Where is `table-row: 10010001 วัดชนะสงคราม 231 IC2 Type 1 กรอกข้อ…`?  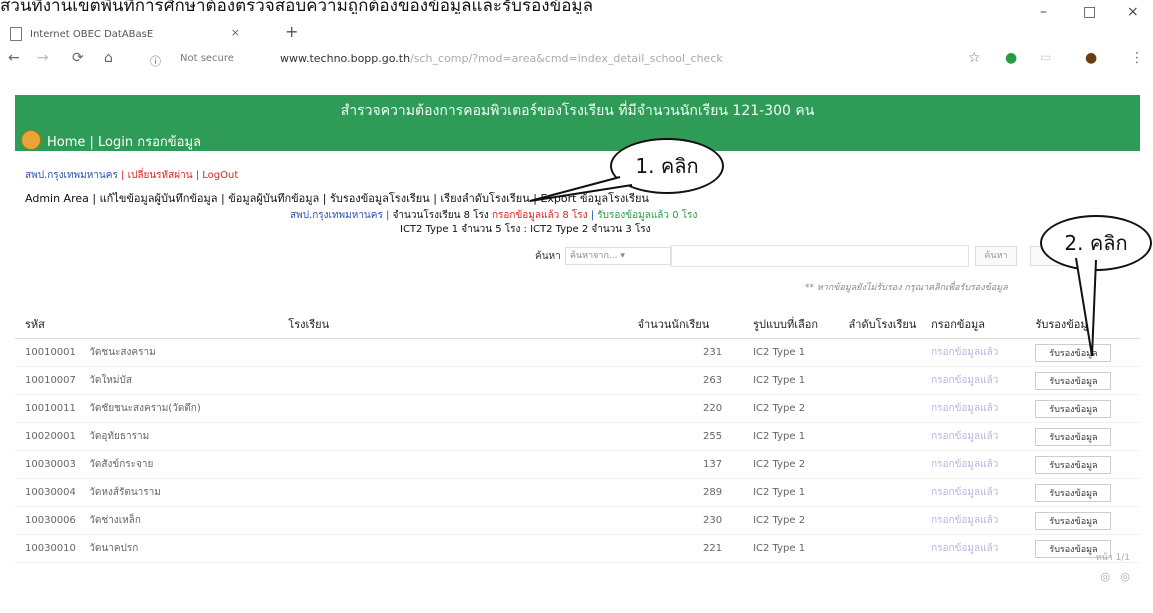 table-row: 10010001 วัดชนะสงคราม 231 IC2 Type 1 กรอกข้อ… is located at coordinates (577, 352).